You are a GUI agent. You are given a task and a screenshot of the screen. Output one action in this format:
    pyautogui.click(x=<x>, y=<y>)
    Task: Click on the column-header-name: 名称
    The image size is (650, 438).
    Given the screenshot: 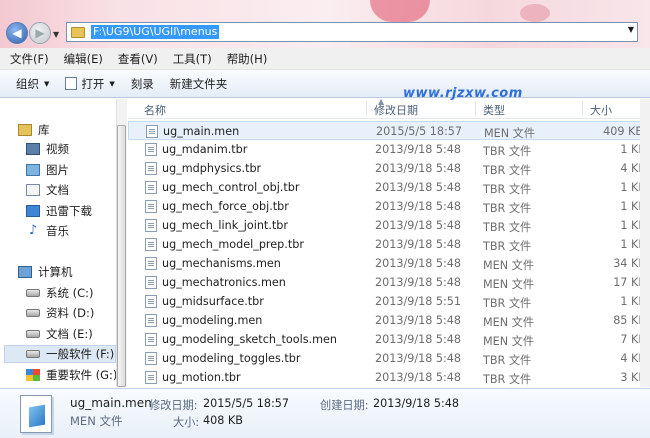 What is the action you would take?
    pyautogui.click(x=155, y=110)
    